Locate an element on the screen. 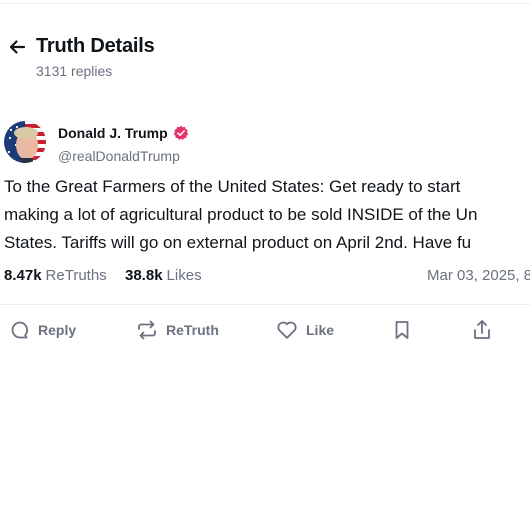  share-button is located at coordinates (482, 330).